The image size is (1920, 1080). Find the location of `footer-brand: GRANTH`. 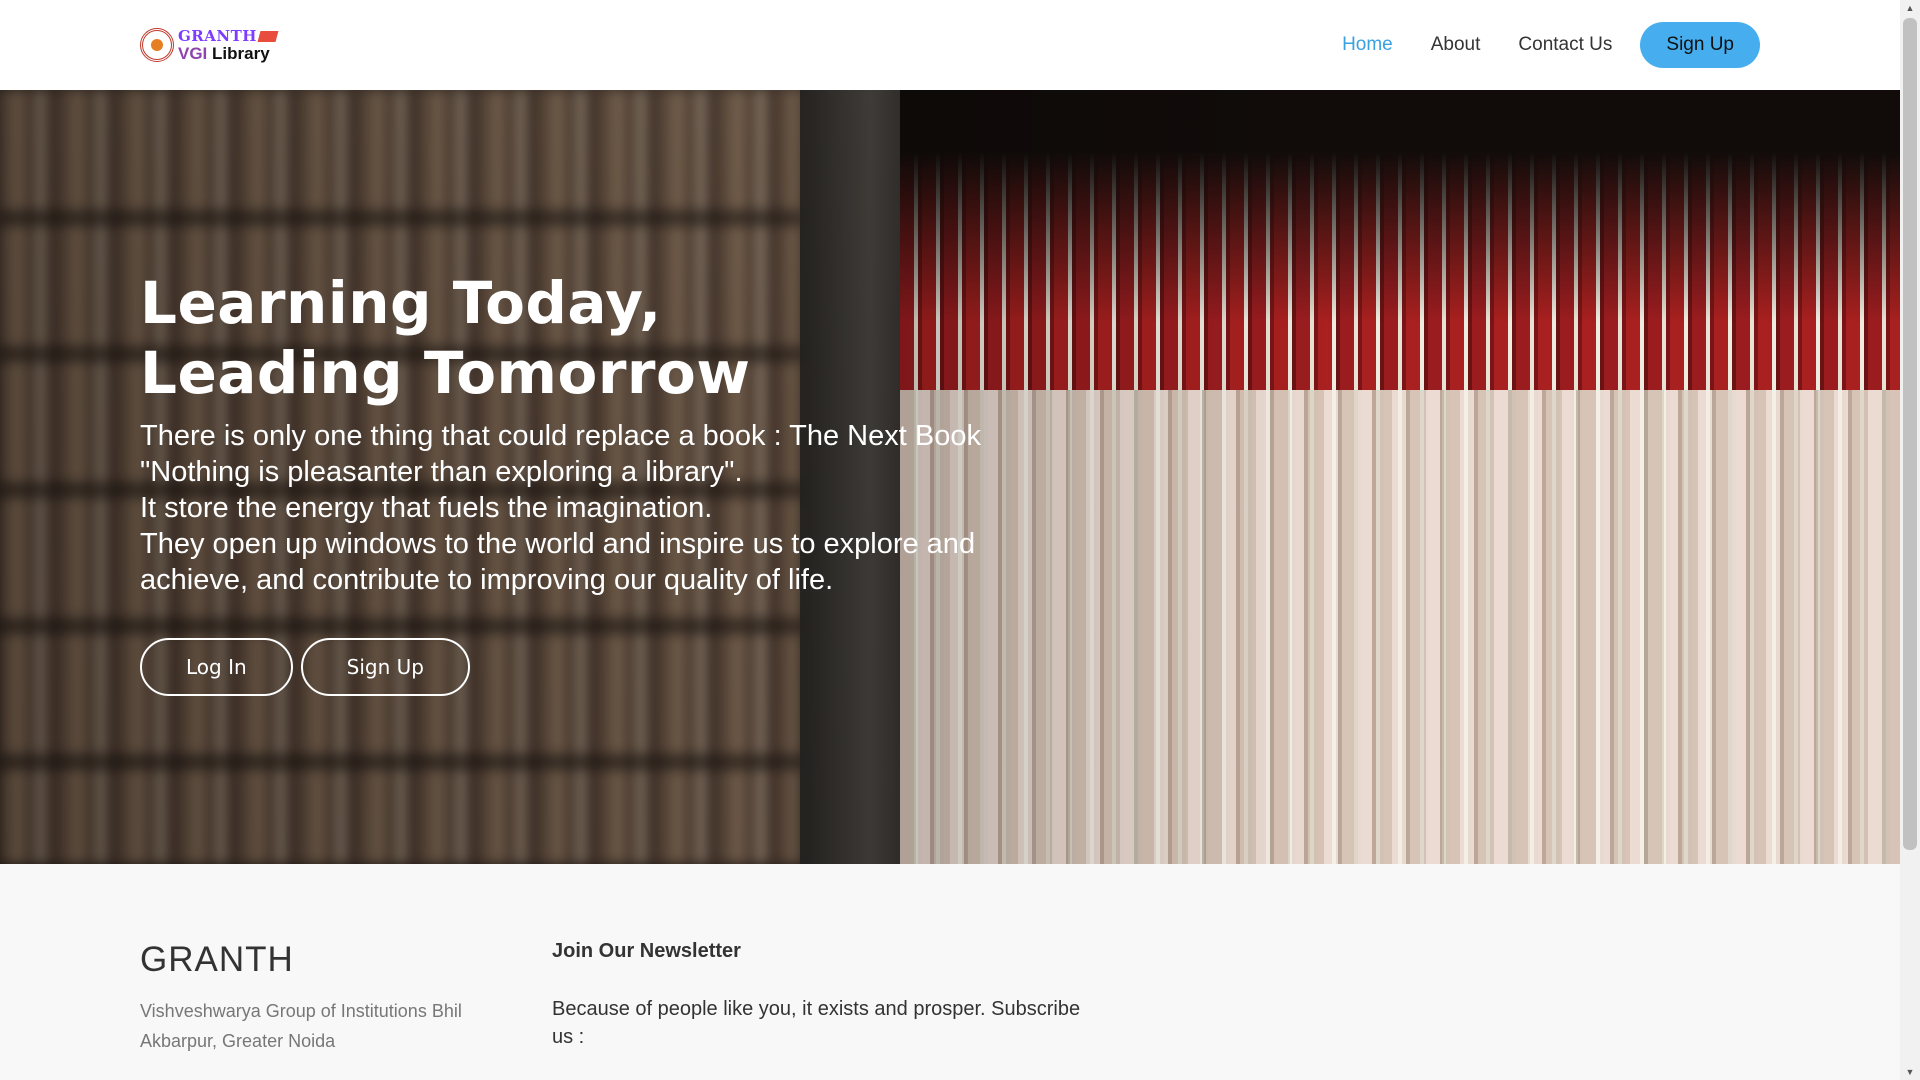

footer-brand: GRANTH is located at coordinates (217, 959).